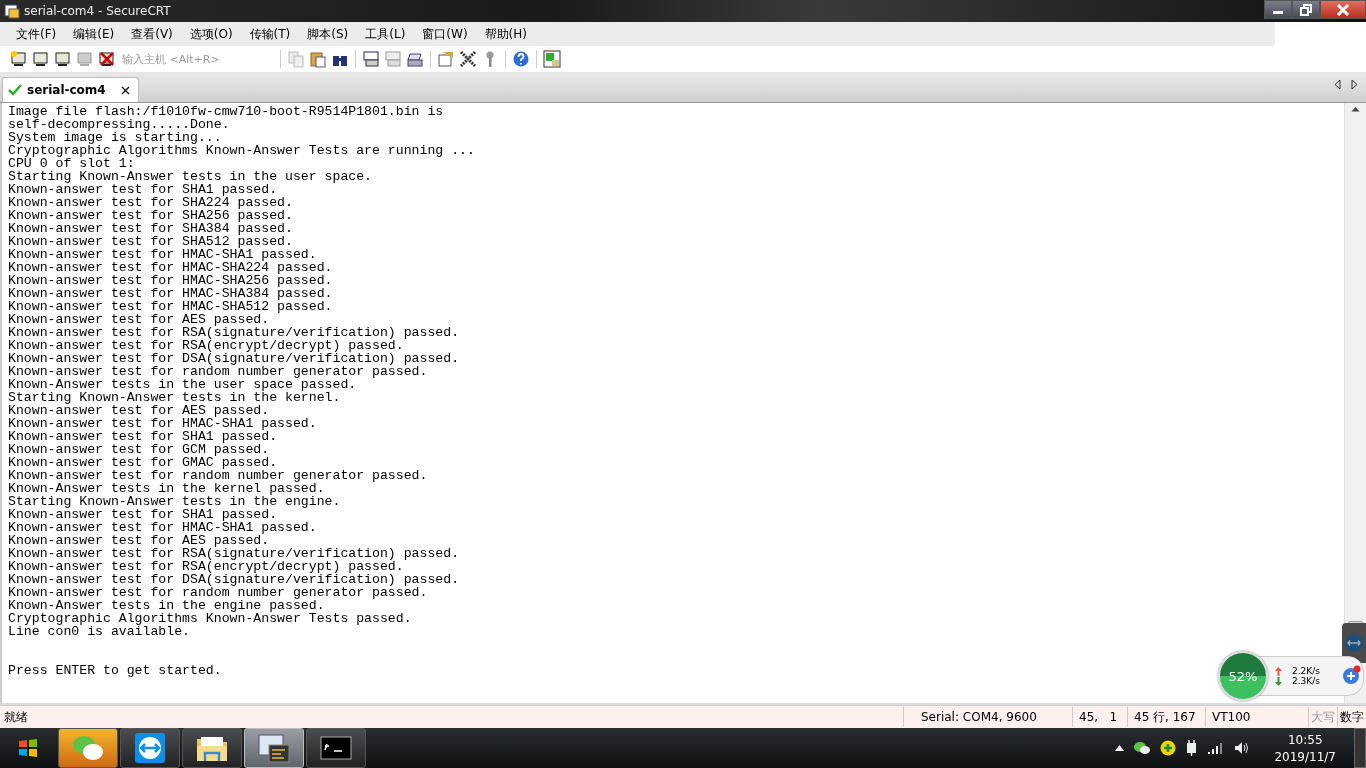 Image resolution: width=1366 pixels, height=768 pixels. Describe the element at coordinates (270, 34) in the screenshot. I see `menu-item: 传输(T)` at that location.